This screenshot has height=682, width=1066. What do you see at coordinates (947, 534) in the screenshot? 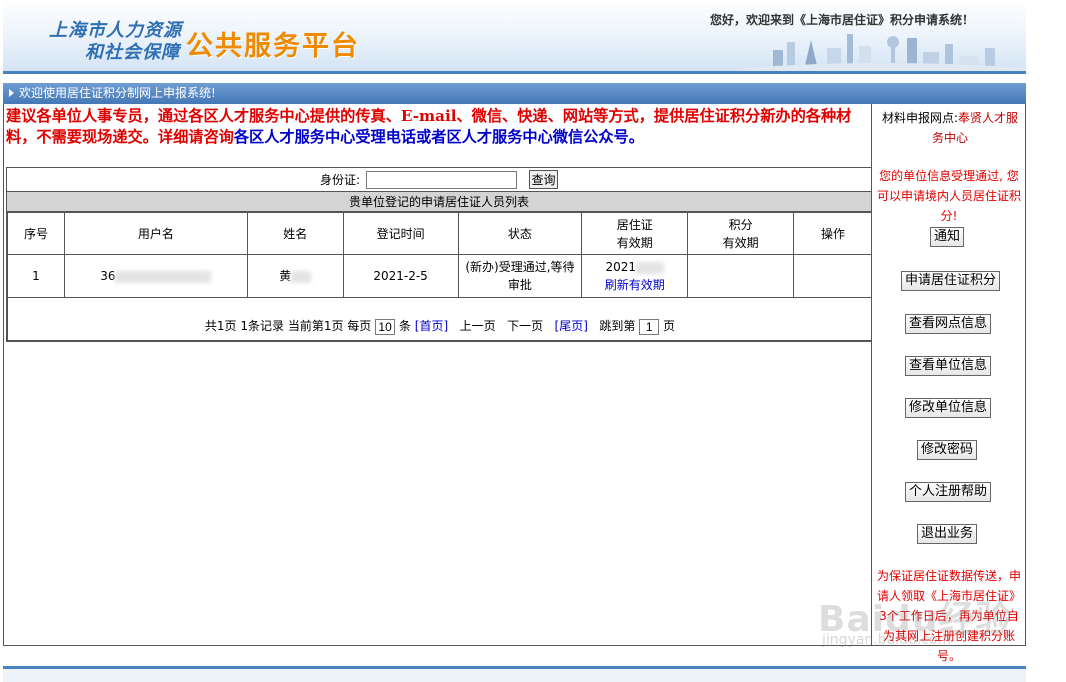
I see `logout-button: 退出业务` at bounding box center [947, 534].